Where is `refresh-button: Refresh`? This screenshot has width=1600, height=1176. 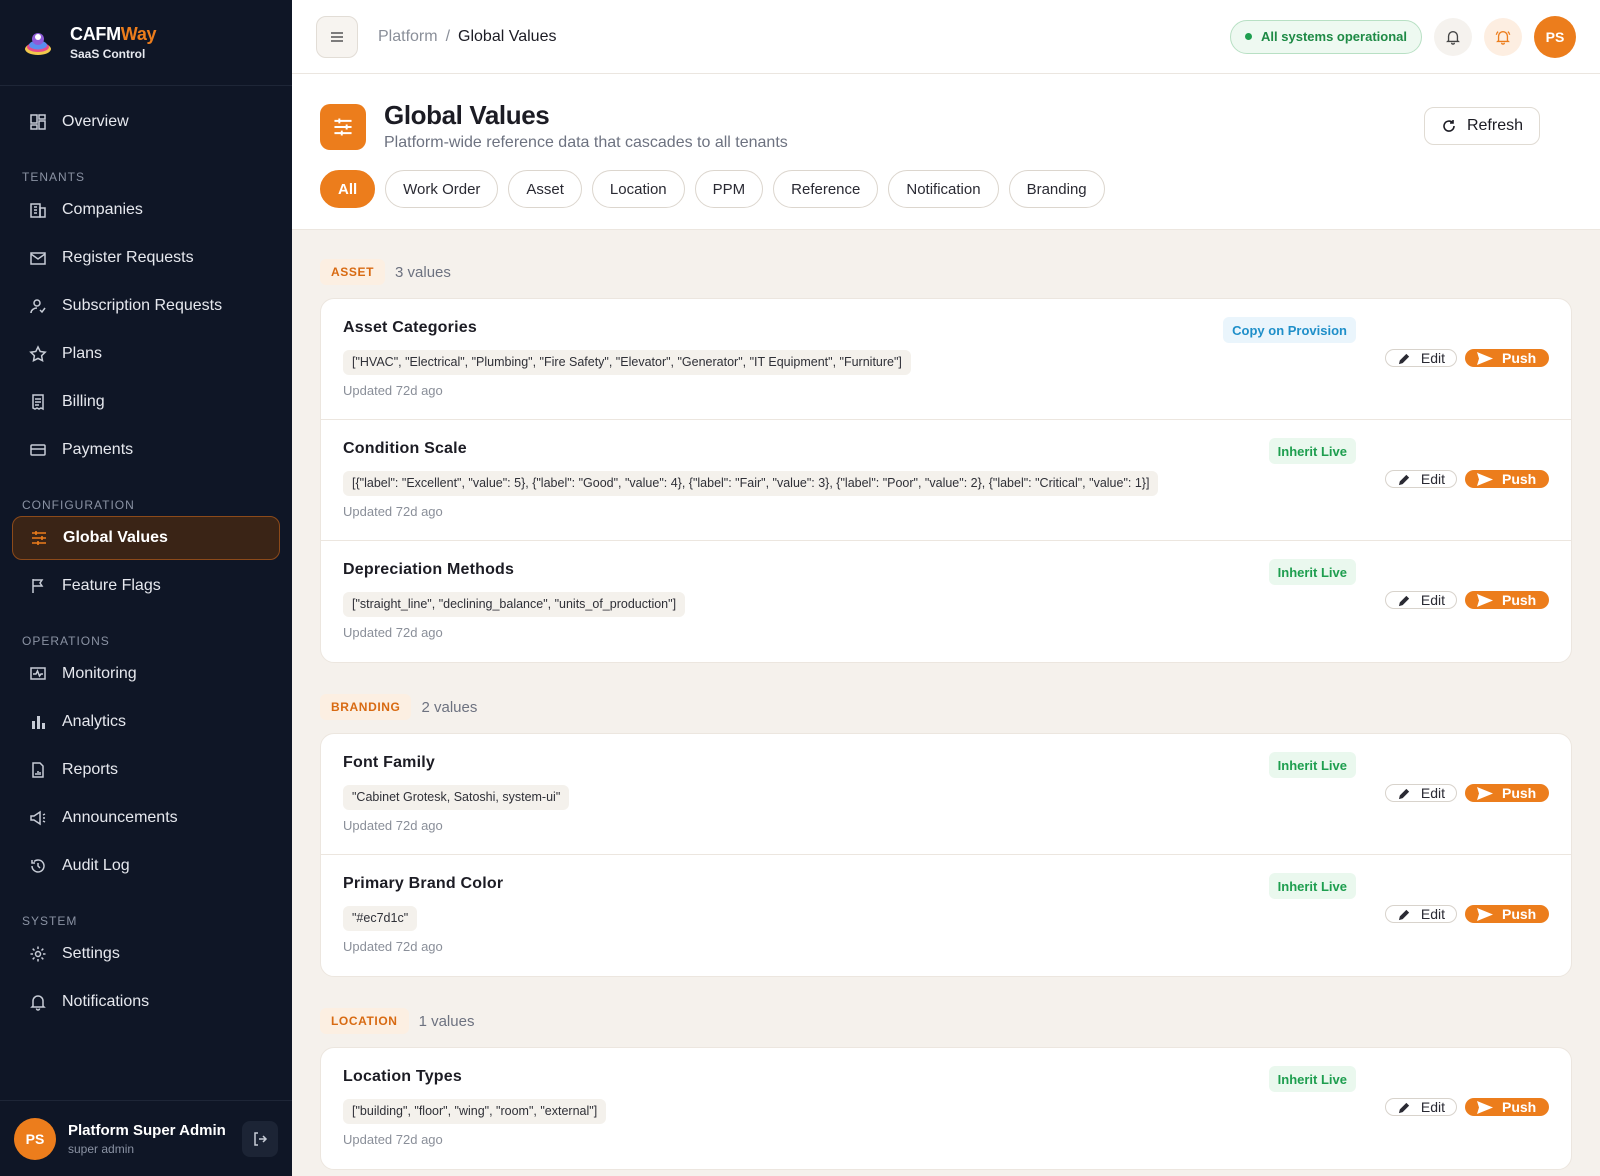
refresh-button: Refresh is located at coordinates (1481, 126).